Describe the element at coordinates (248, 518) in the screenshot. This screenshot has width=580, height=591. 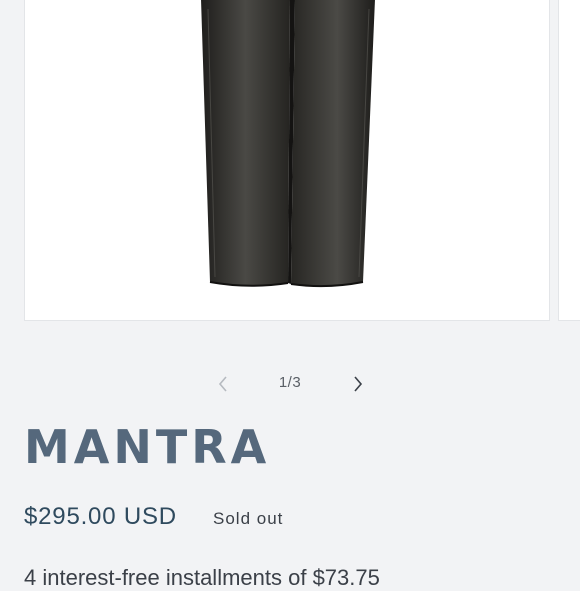
I see `sold-out-badge: Sold out` at that location.